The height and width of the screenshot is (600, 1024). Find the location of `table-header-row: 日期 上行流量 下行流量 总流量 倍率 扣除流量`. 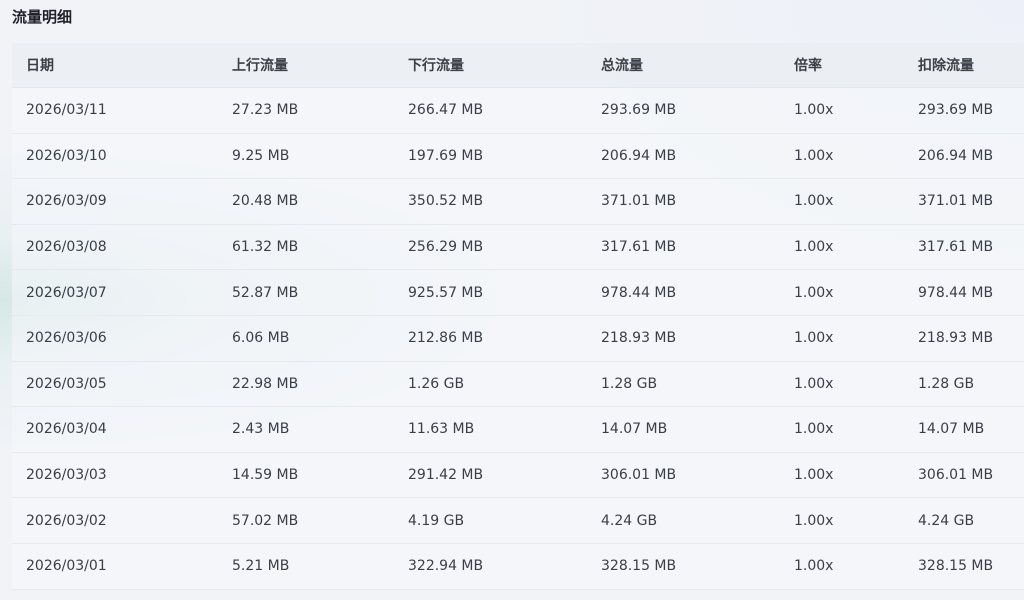

table-header-row: 日期 上行流量 下行流量 总流量 倍率 扣除流量 is located at coordinates (518, 65).